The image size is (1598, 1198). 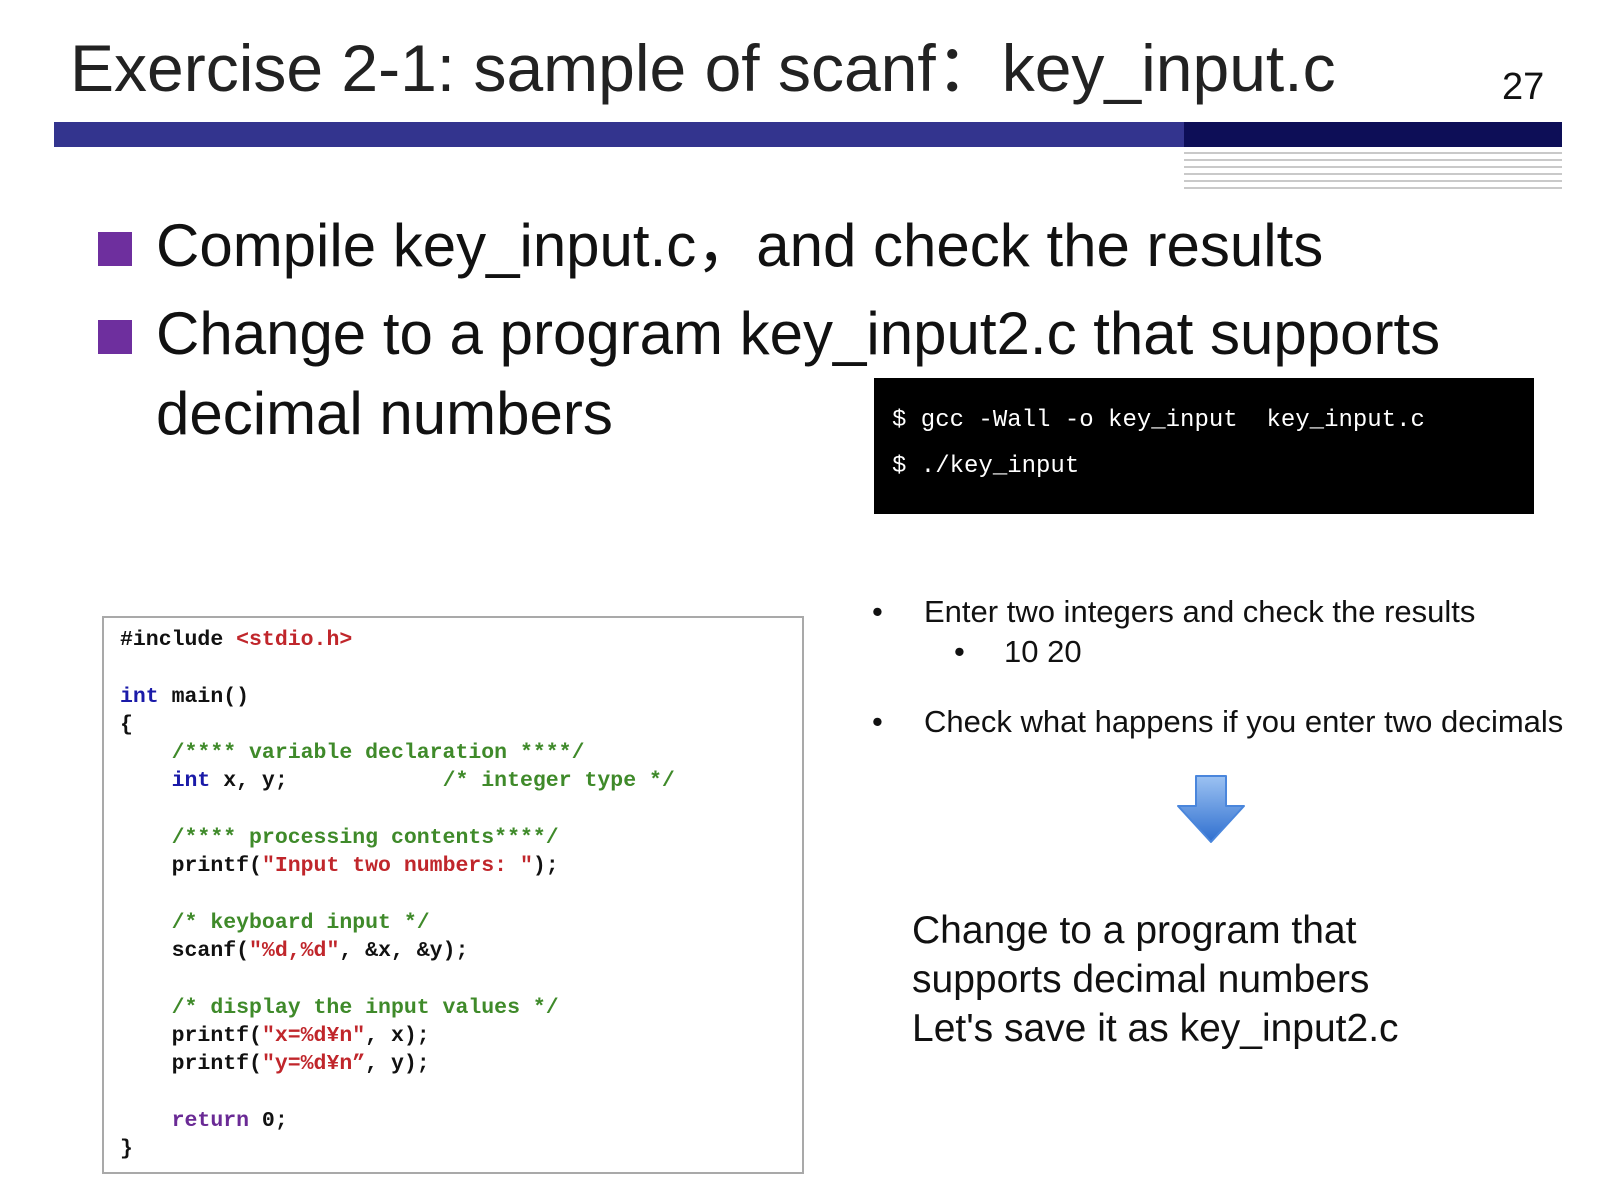 What do you see at coordinates (1373, 134) in the screenshot?
I see `title-bar-accent` at bounding box center [1373, 134].